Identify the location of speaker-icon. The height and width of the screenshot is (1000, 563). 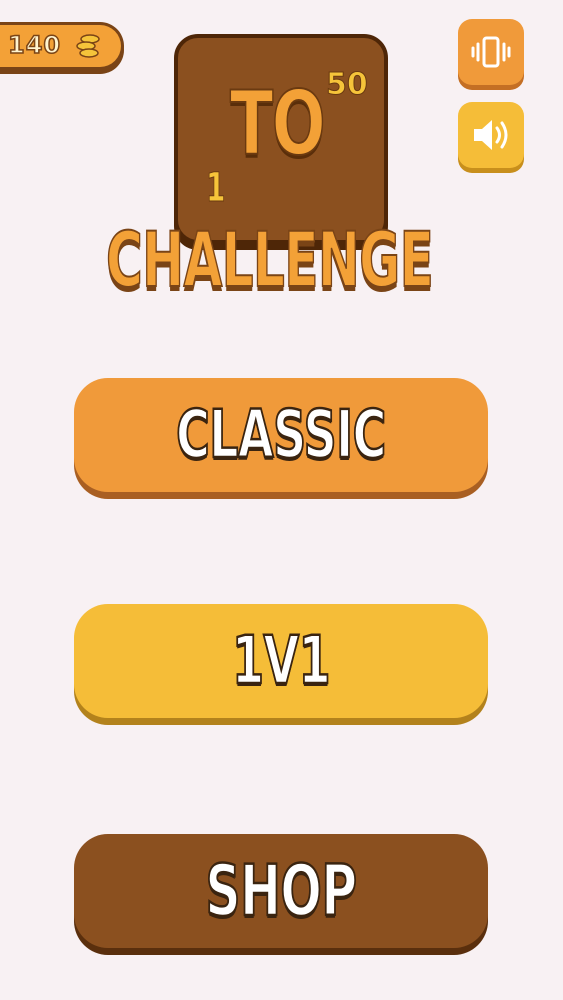
(491, 135).